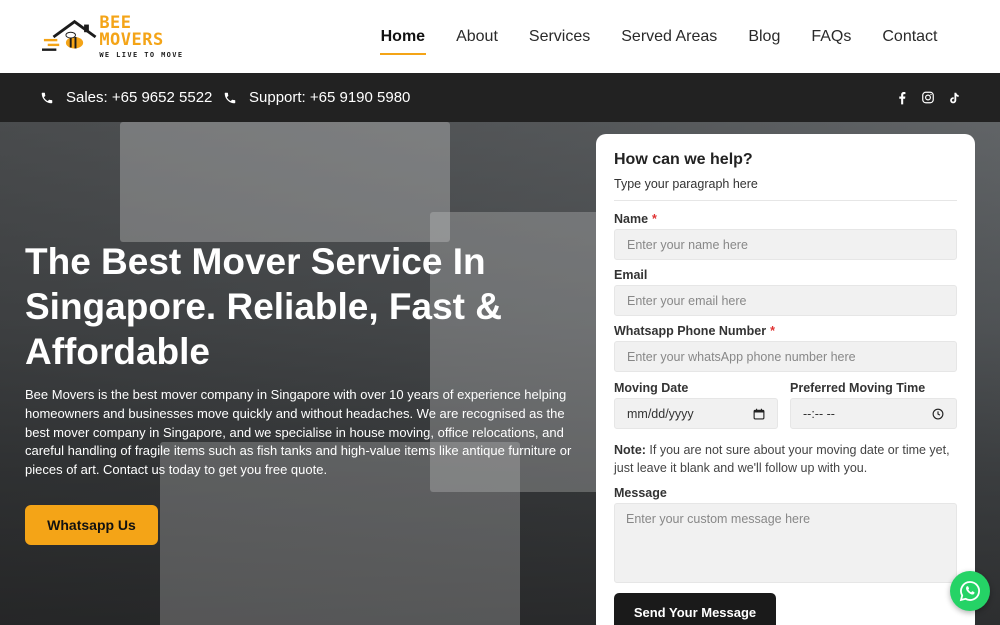 This screenshot has height=625, width=1000. What do you see at coordinates (764, 36) in the screenshot?
I see `nav-blog: Blog` at bounding box center [764, 36].